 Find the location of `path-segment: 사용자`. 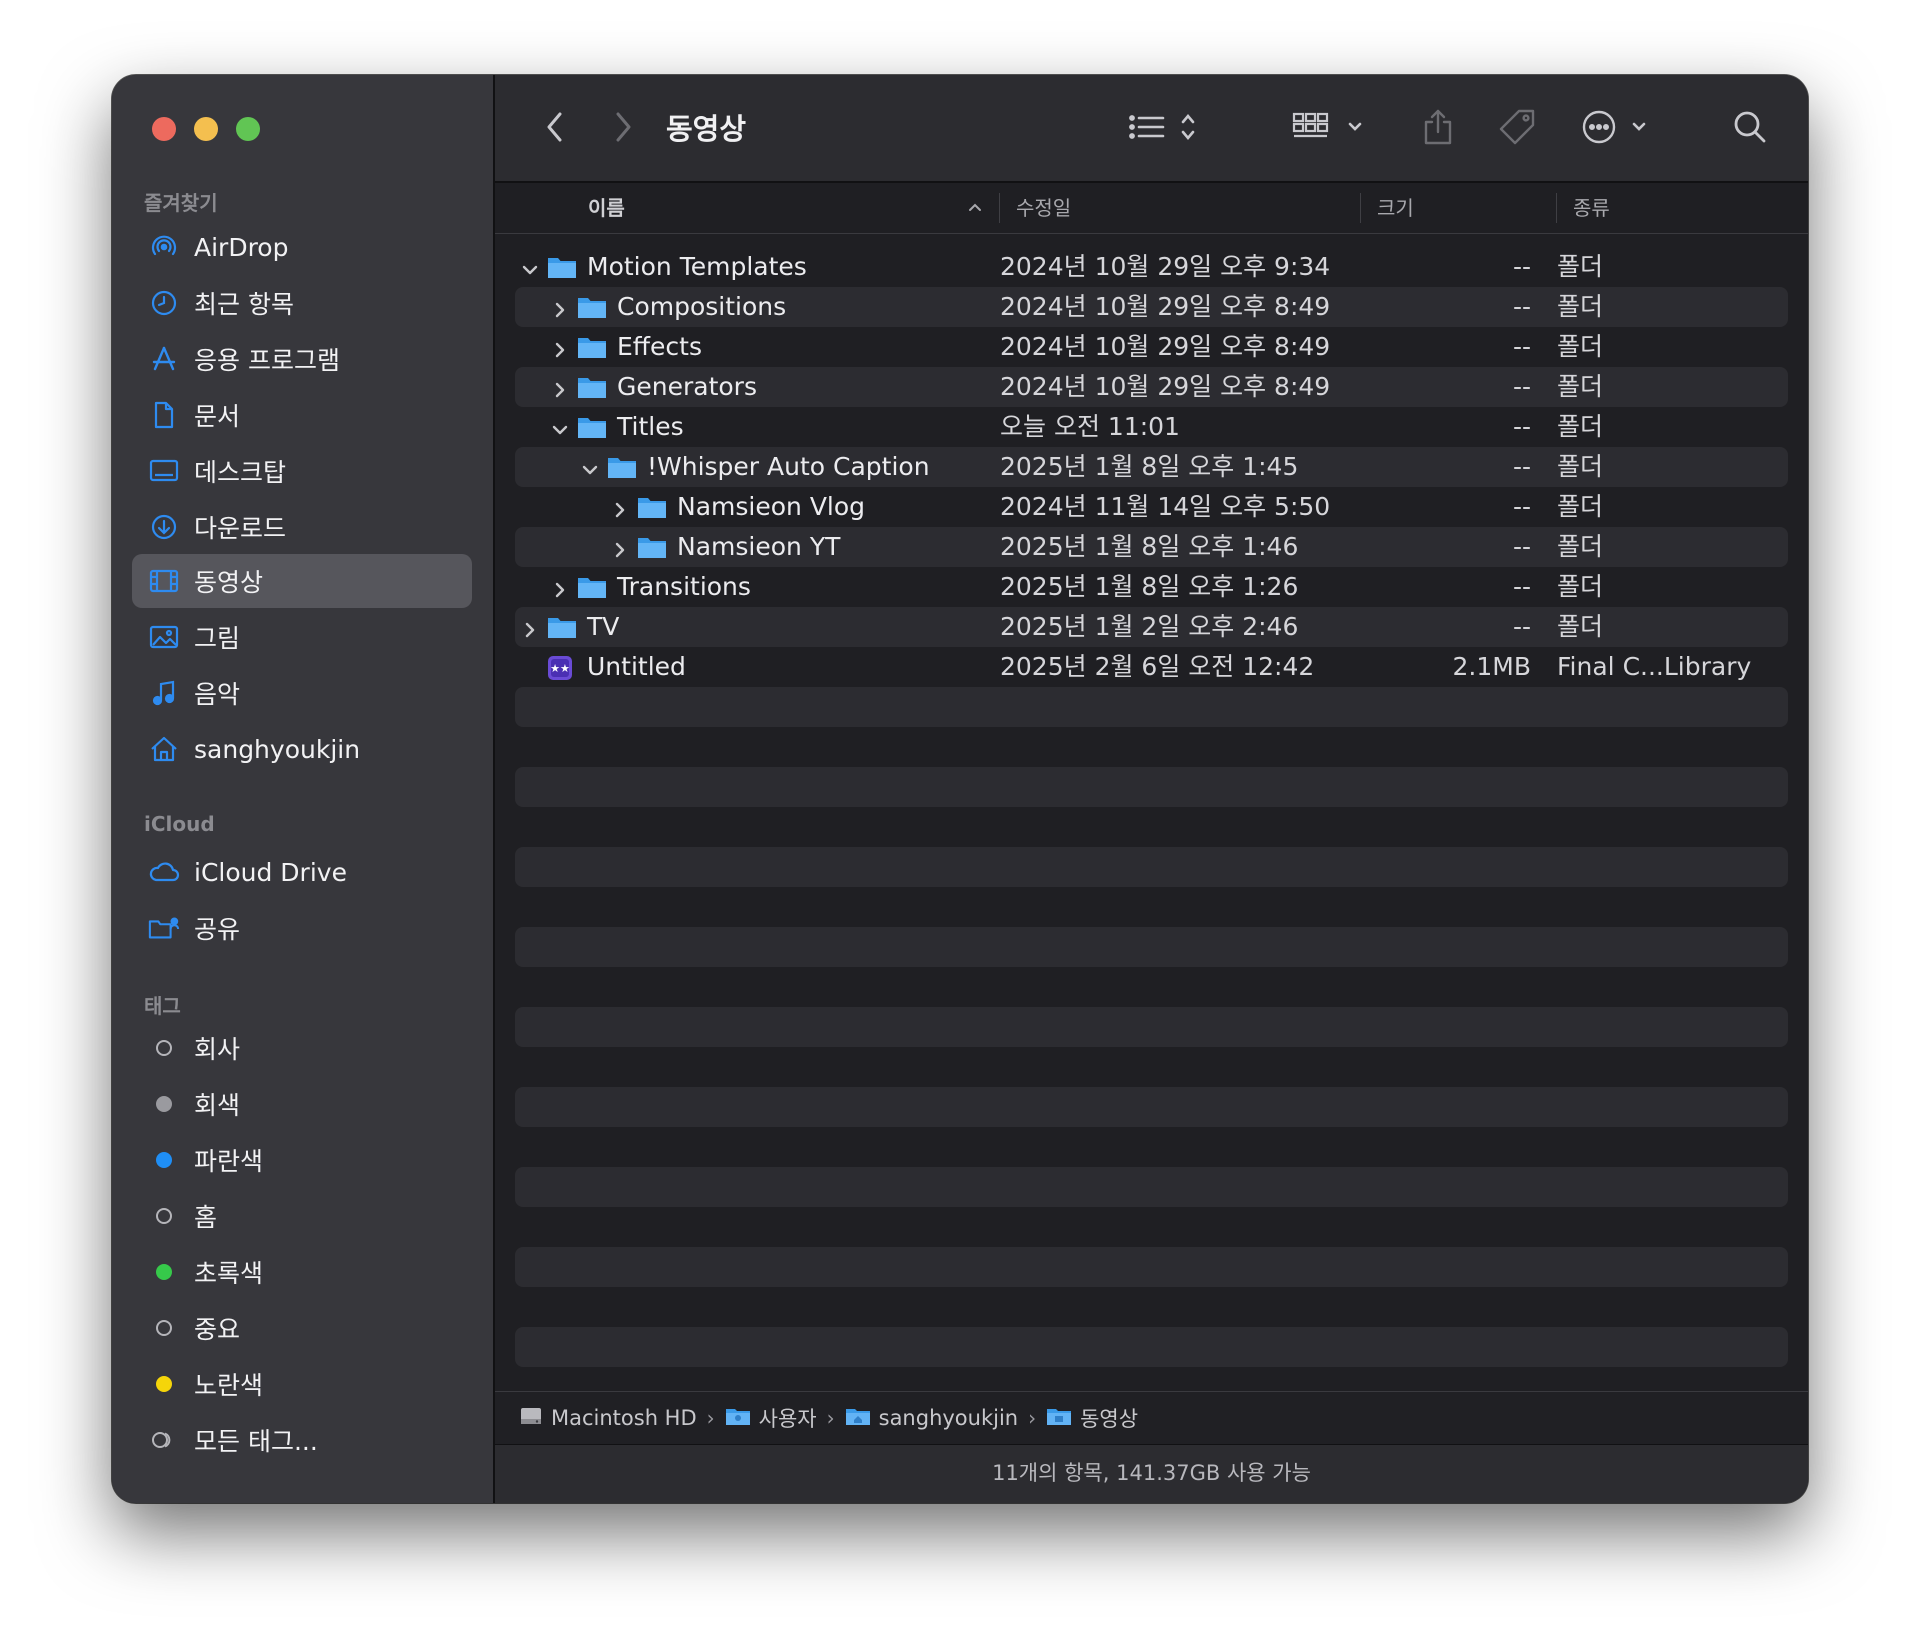

path-segment: 사용자 is located at coordinates (771, 1418).